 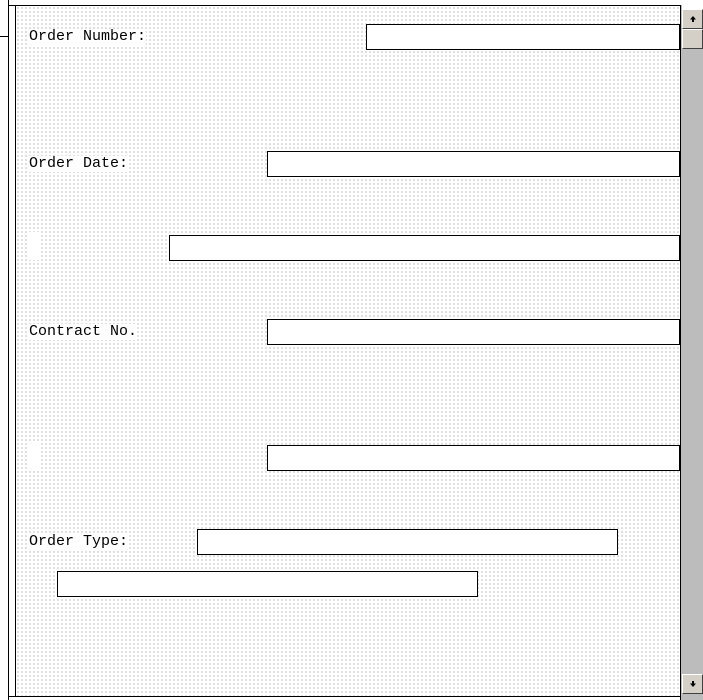 I want to click on scroll-up-button, so click(x=692, y=19).